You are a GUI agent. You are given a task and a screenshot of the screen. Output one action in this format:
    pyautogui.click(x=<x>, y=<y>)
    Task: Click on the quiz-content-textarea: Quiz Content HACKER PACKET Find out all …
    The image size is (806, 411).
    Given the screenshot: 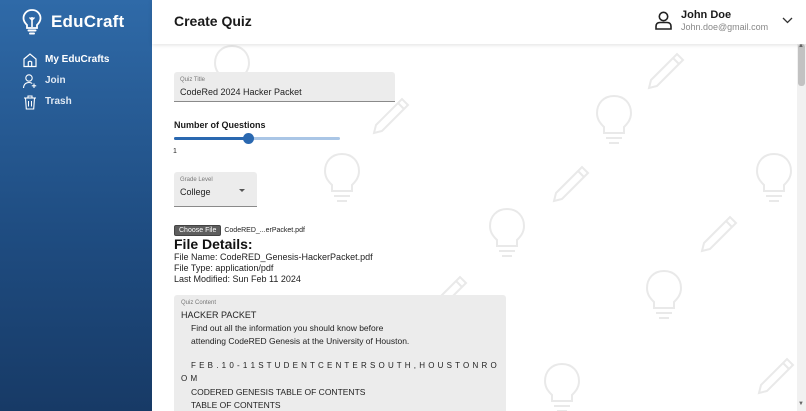 What is the action you would take?
    pyautogui.click(x=340, y=353)
    